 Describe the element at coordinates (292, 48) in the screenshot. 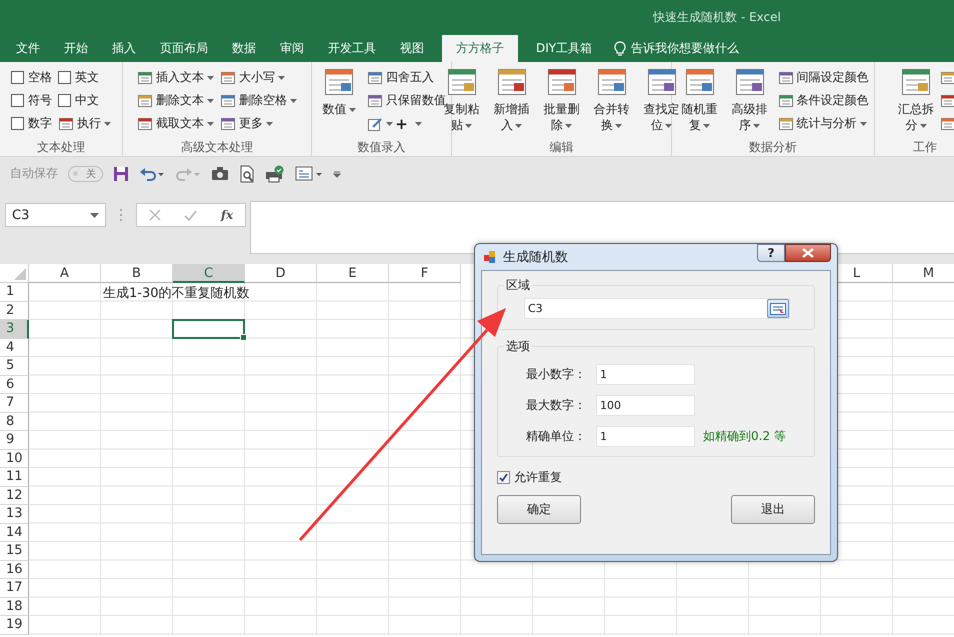

I see `ribbon-tab: 审阅` at that location.